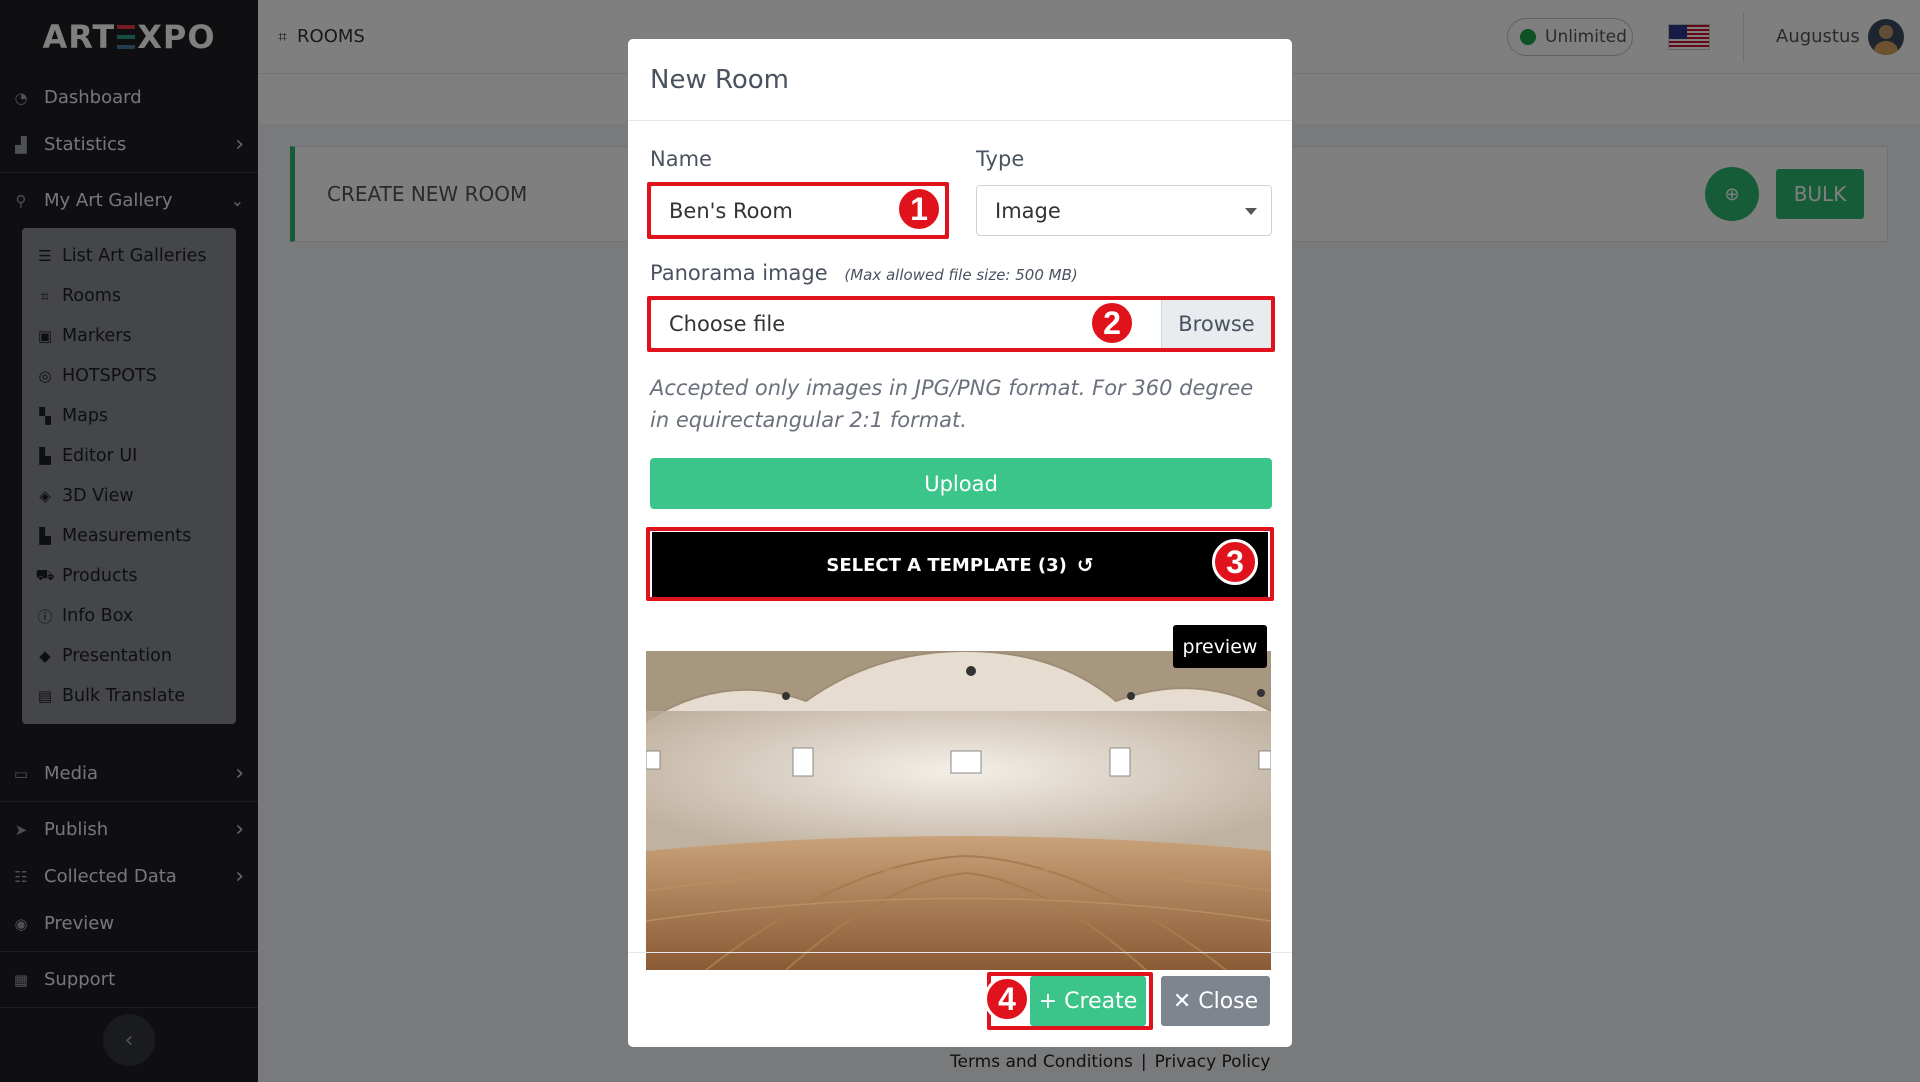 The image size is (1920, 1082). Describe the element at coordinates (960, 952) in the screenshot. I see `modal-footer` at that location.